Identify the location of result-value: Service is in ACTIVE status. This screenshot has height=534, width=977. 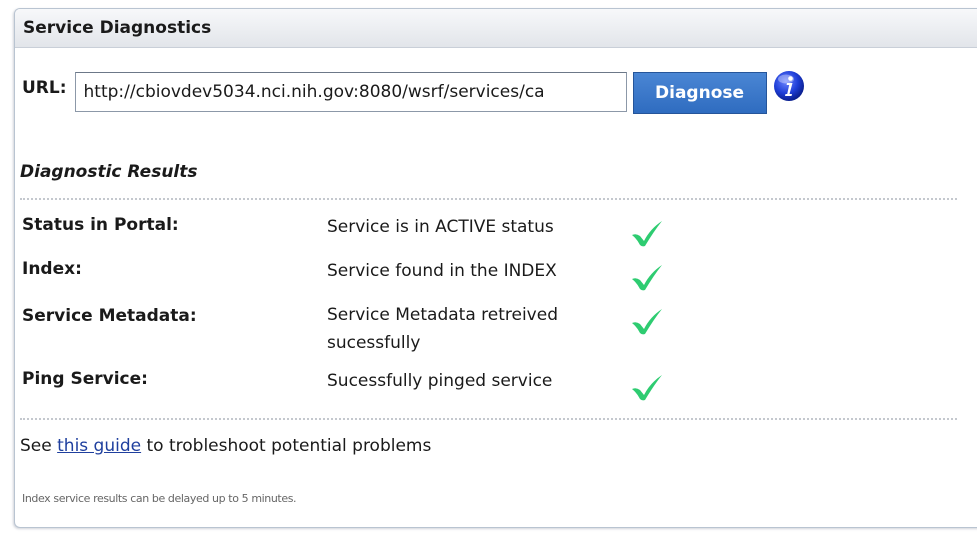
(440, 227).